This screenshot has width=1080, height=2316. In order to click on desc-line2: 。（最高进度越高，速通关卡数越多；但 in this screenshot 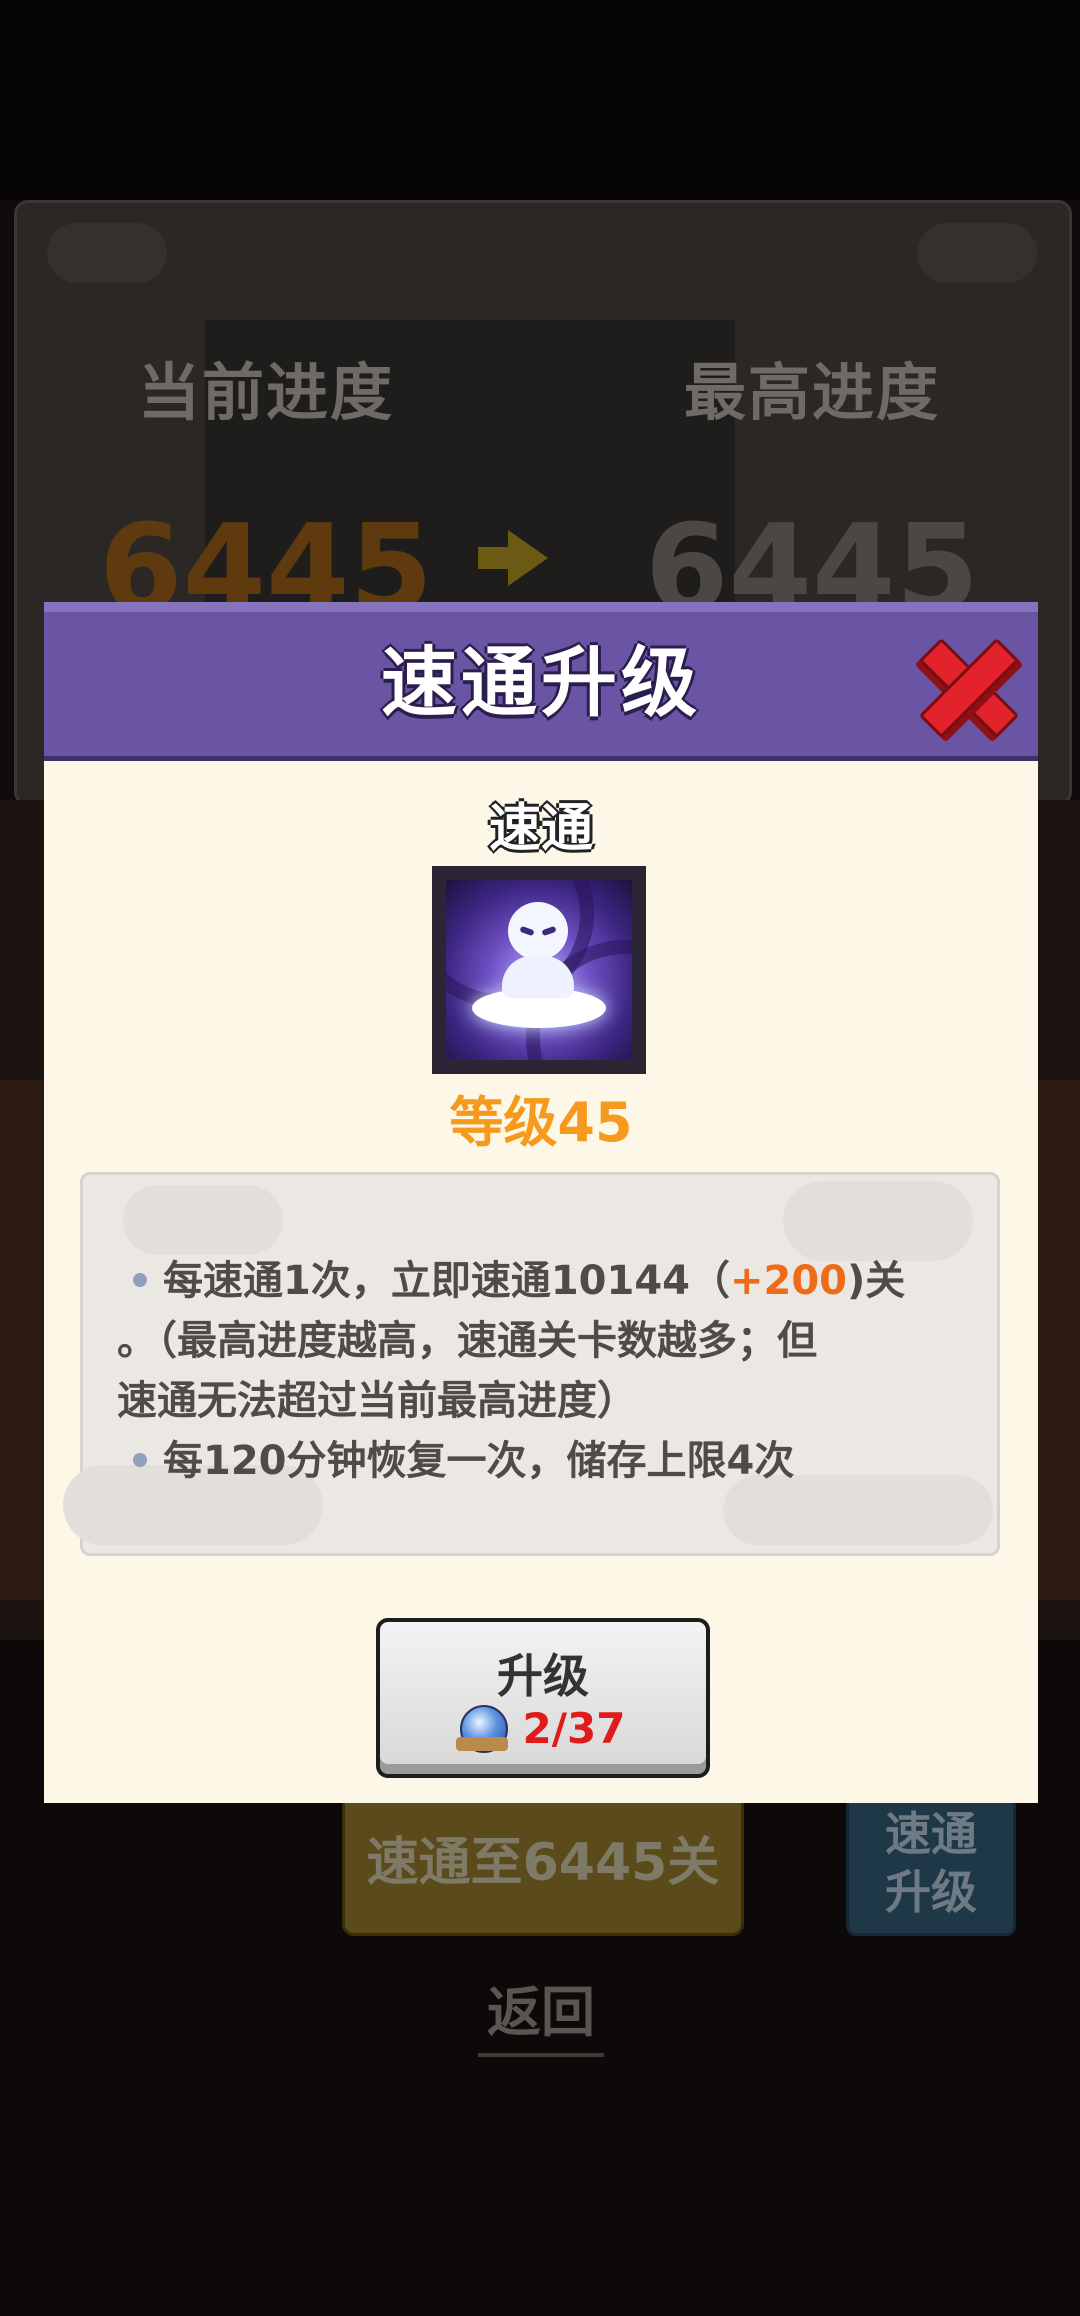, I will do `click(467, 1341)`.